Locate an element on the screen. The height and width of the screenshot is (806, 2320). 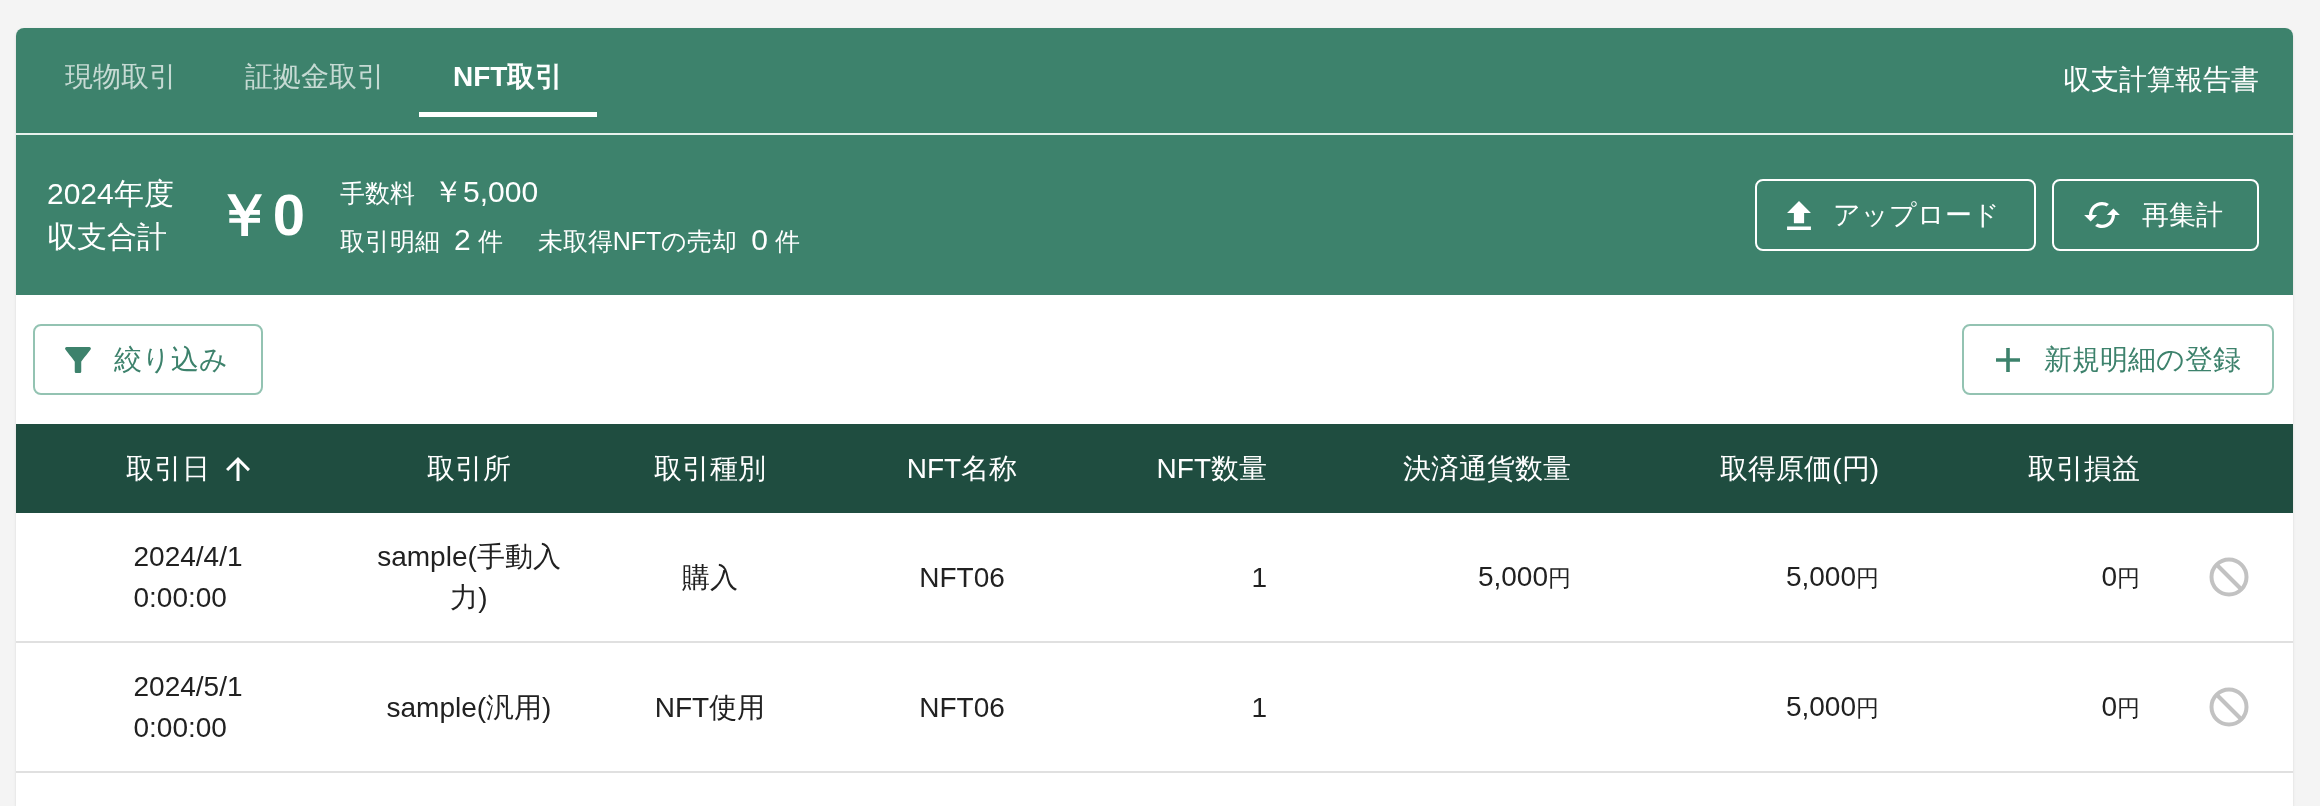
plus-icon is located at coordinates (2008, 359).